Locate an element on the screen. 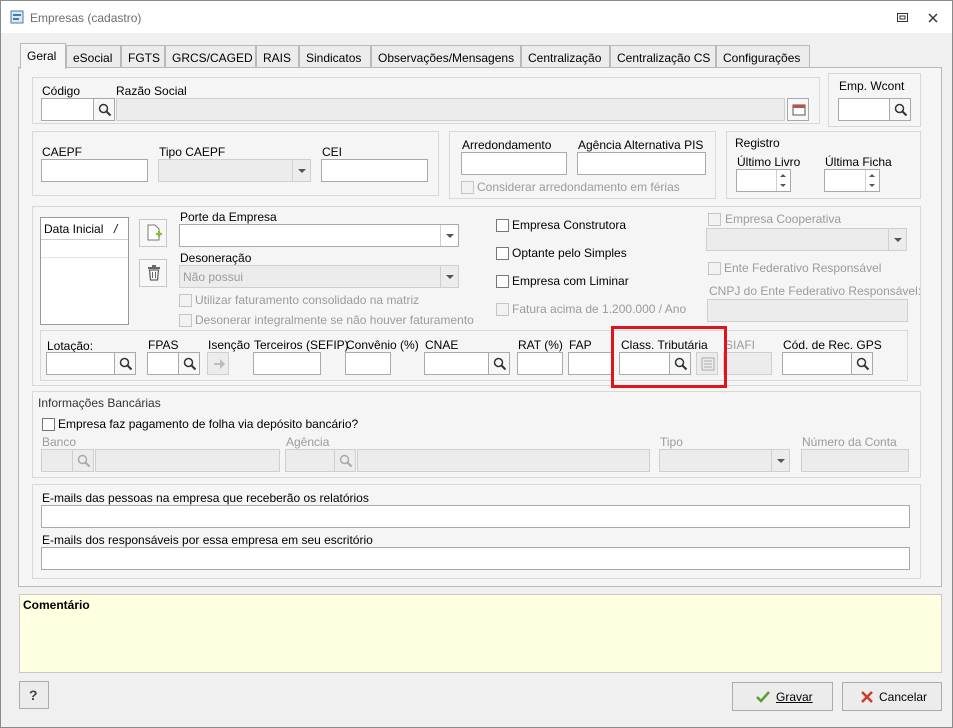 The image size is (953, 728). tab-sindicatos: Sindicatos is located at coordinates (335, 56).